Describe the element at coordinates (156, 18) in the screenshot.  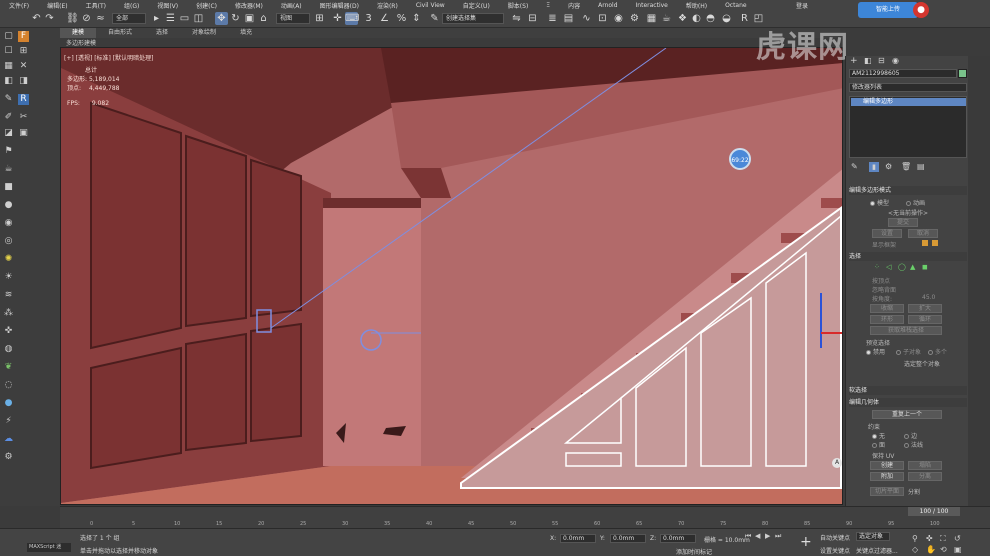
I see `select-object-icon: ▸` at that location.